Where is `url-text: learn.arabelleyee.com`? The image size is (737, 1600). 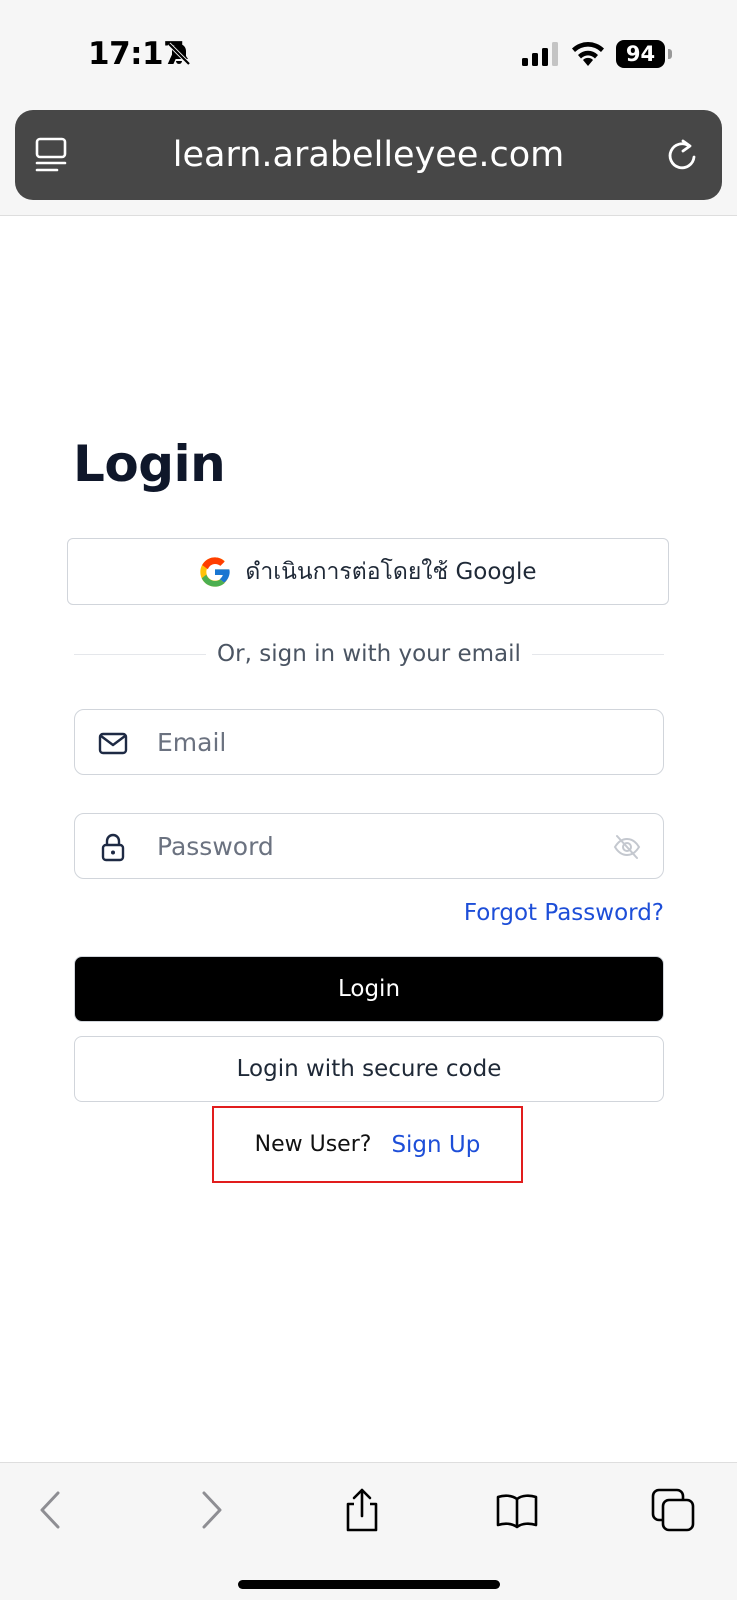 url-text: learn.arabelleyee.com is located at coordinates (368, 155).